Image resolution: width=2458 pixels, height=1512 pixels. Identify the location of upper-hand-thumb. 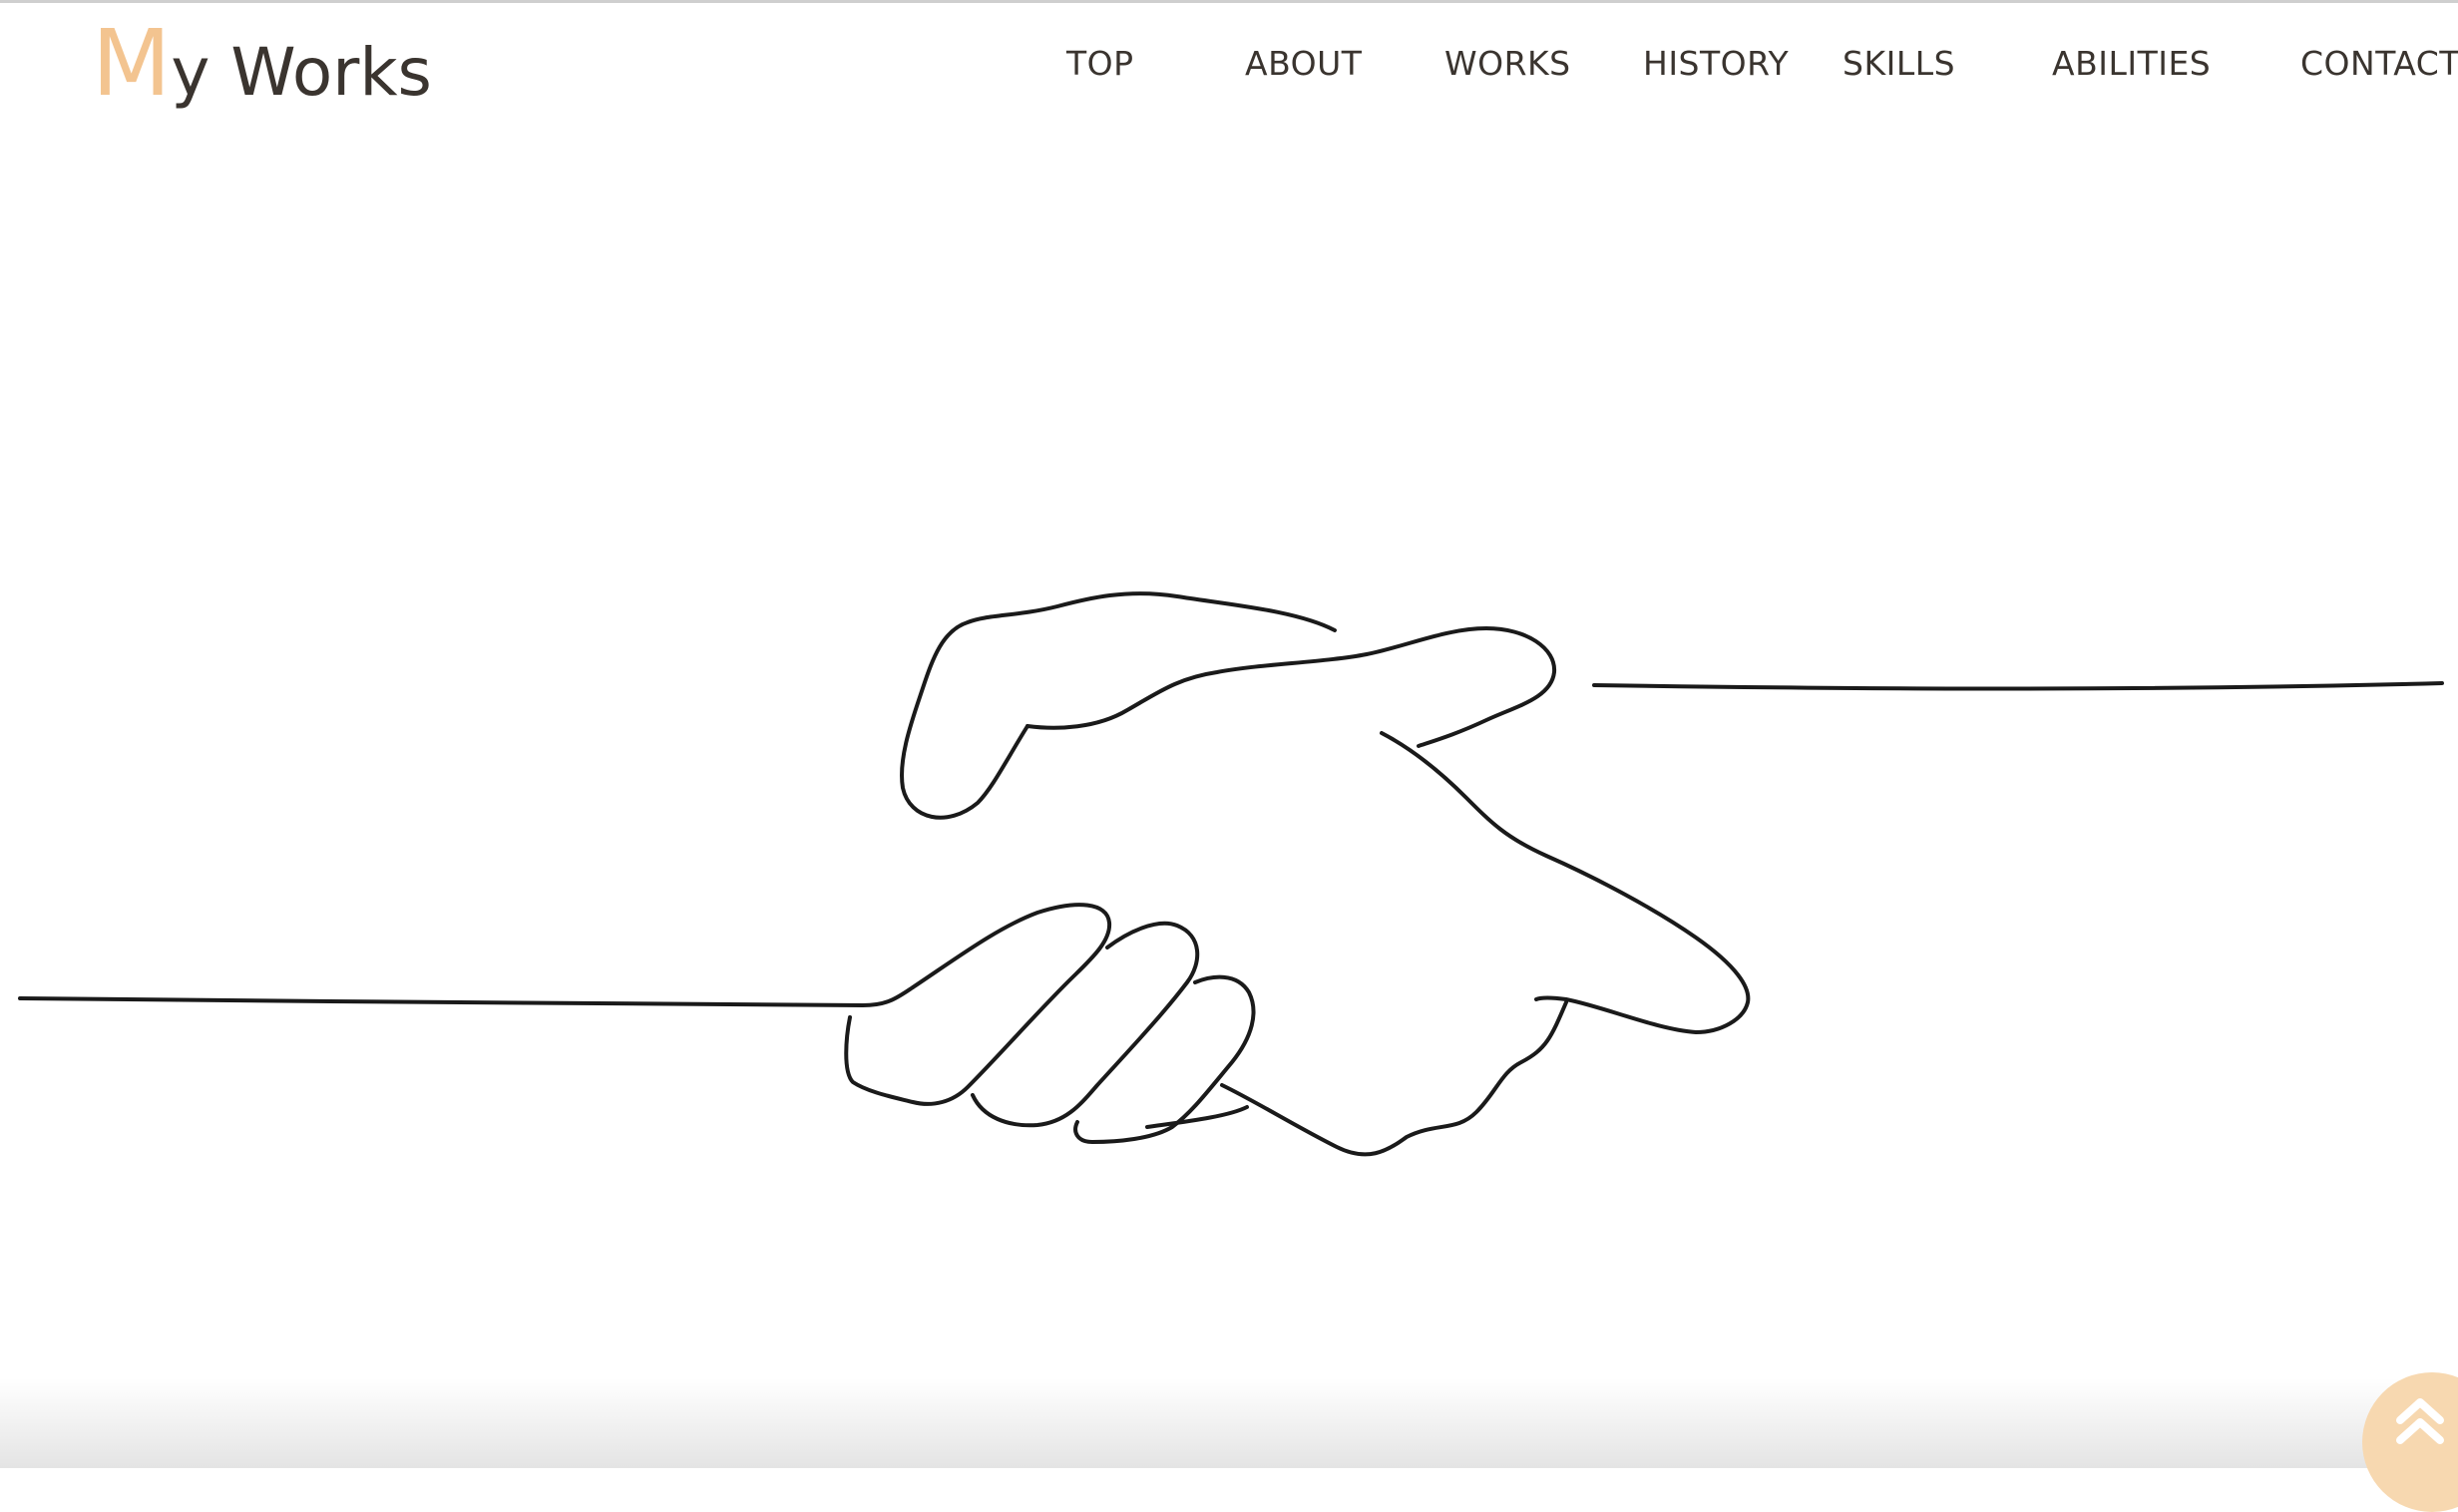
(1291, 687).